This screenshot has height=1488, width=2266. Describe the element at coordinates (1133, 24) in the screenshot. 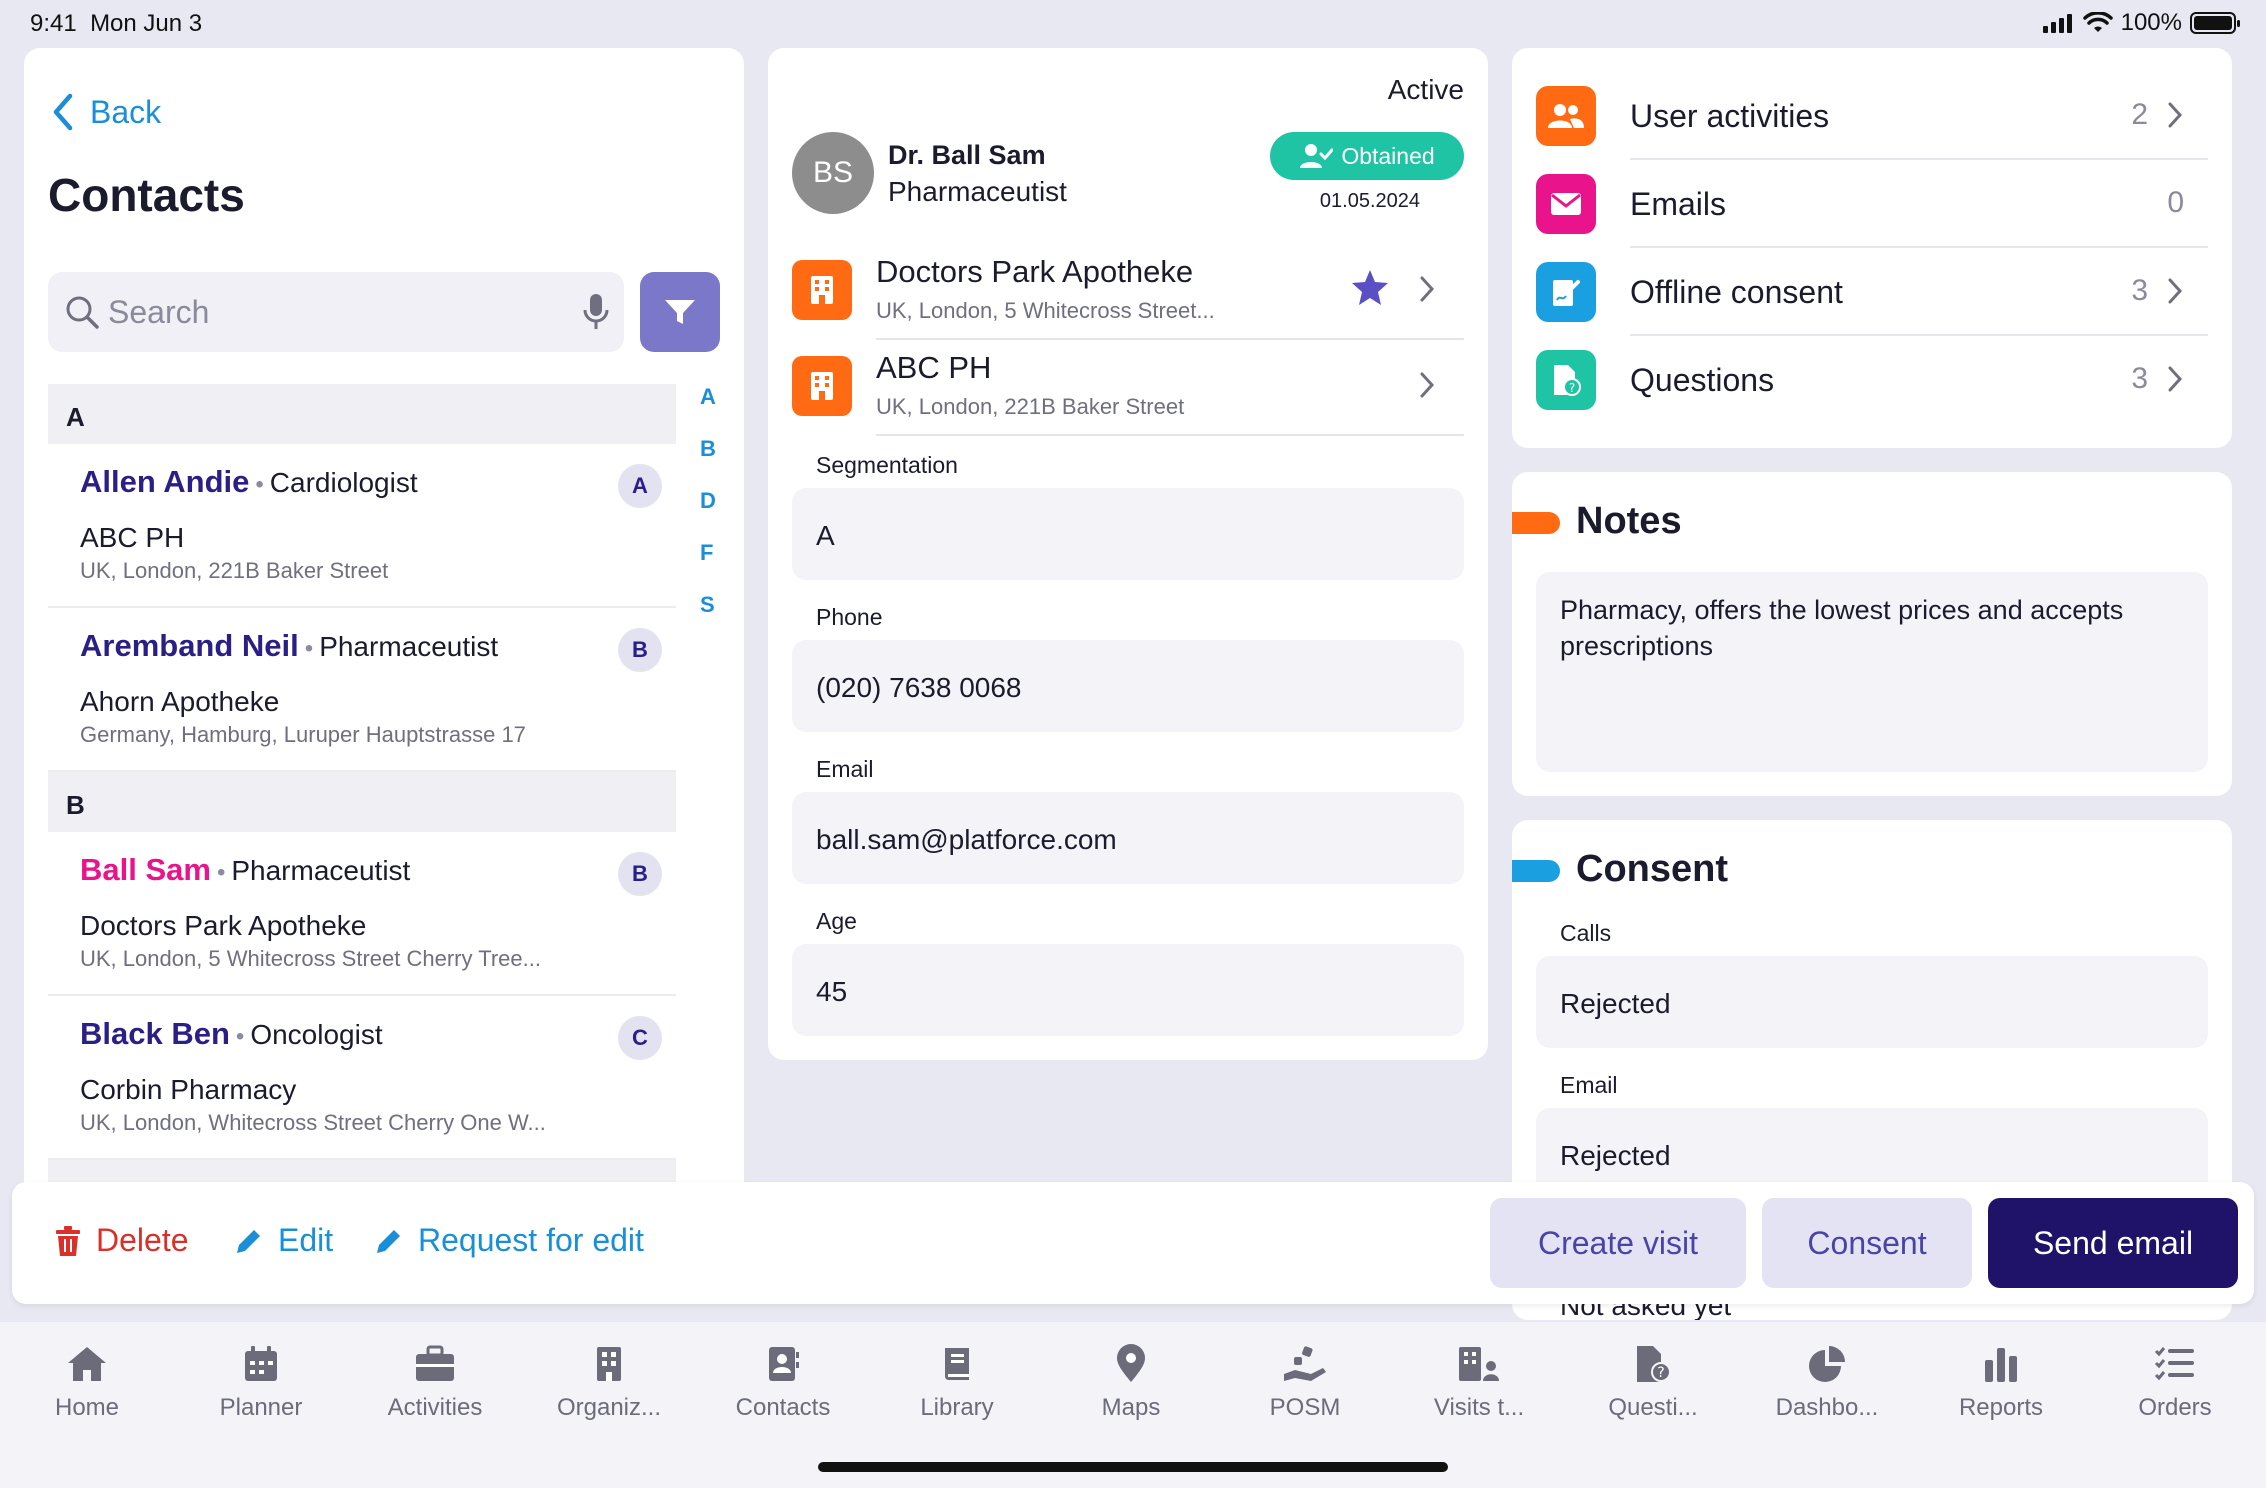

I see `status-bar: 9:41 Mon Jun 3 100%` at that location.